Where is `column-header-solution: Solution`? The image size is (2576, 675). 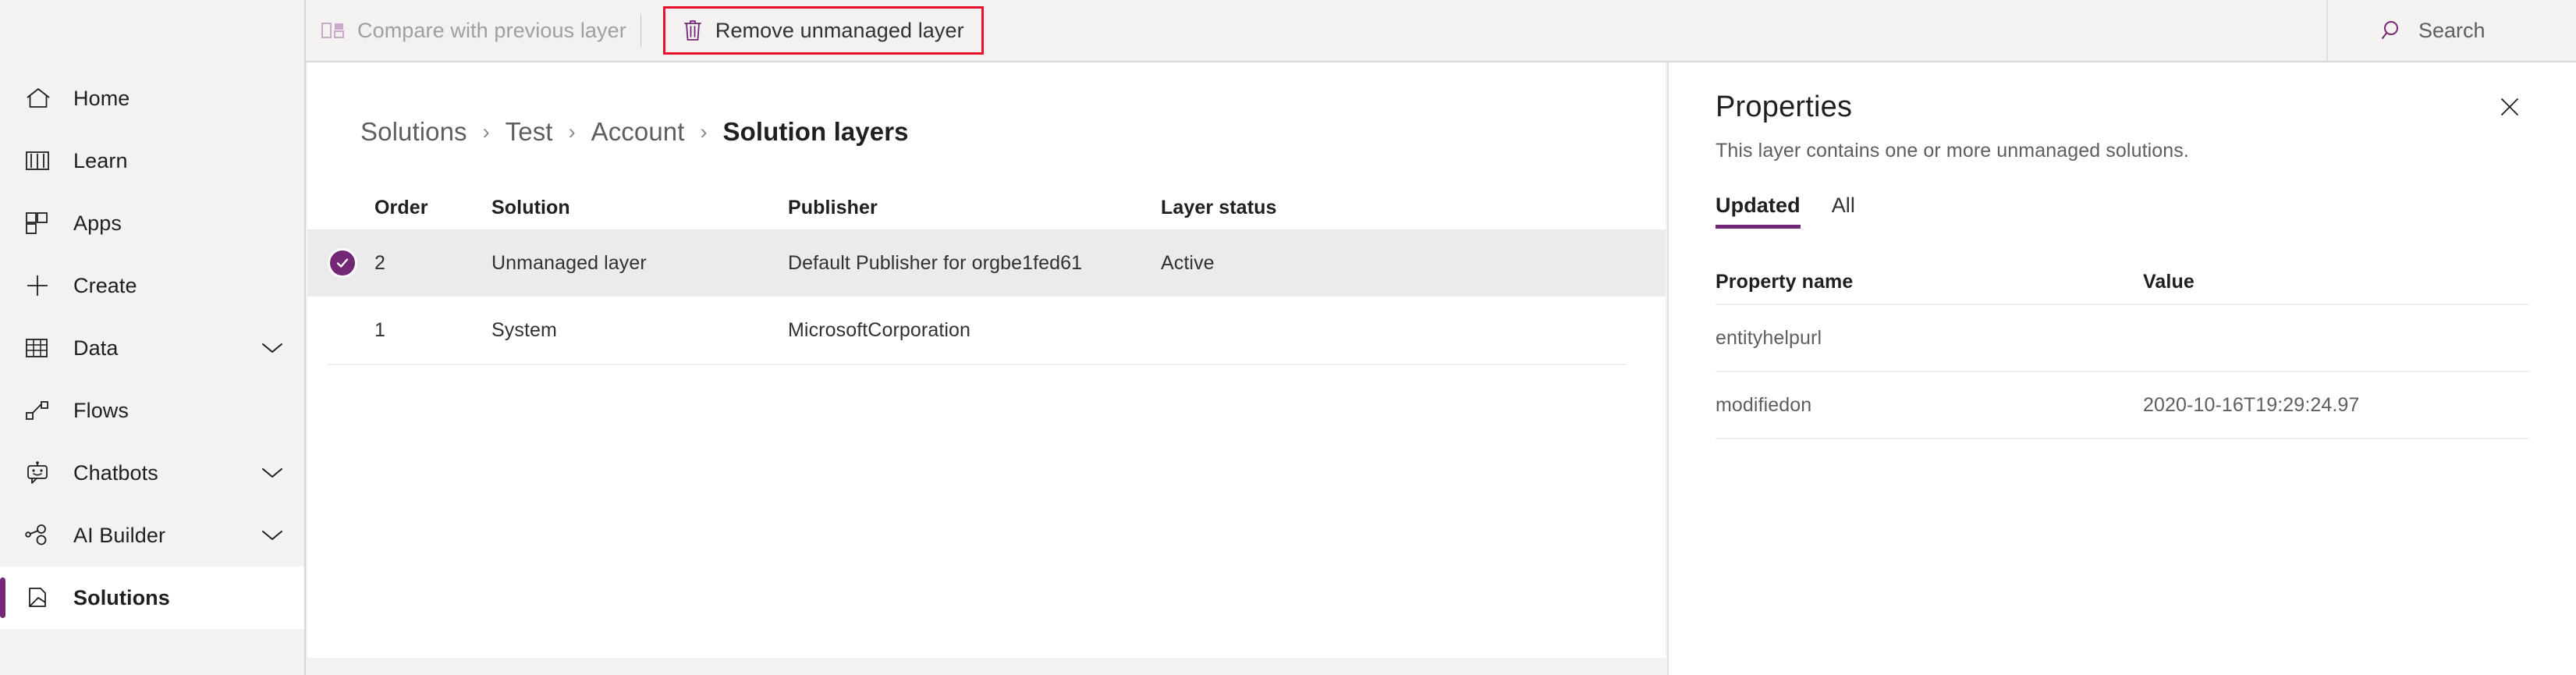 column-header-solution: Solution is located at coordinates (639, 208).